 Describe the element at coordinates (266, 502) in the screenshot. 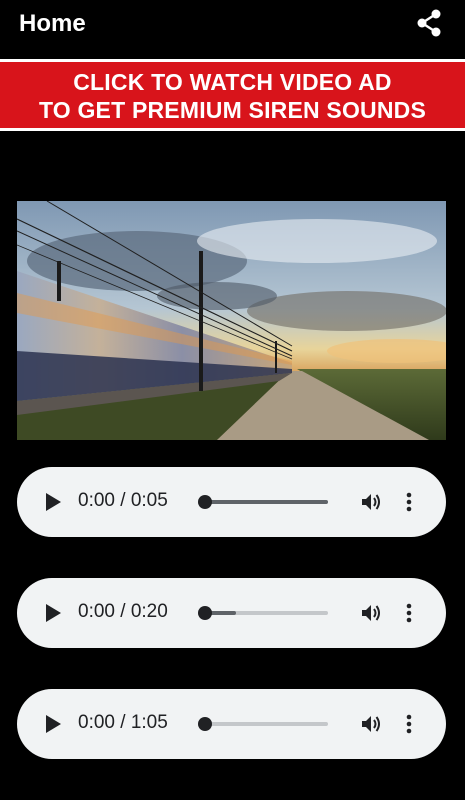

I see `buffer-bar` at that location.